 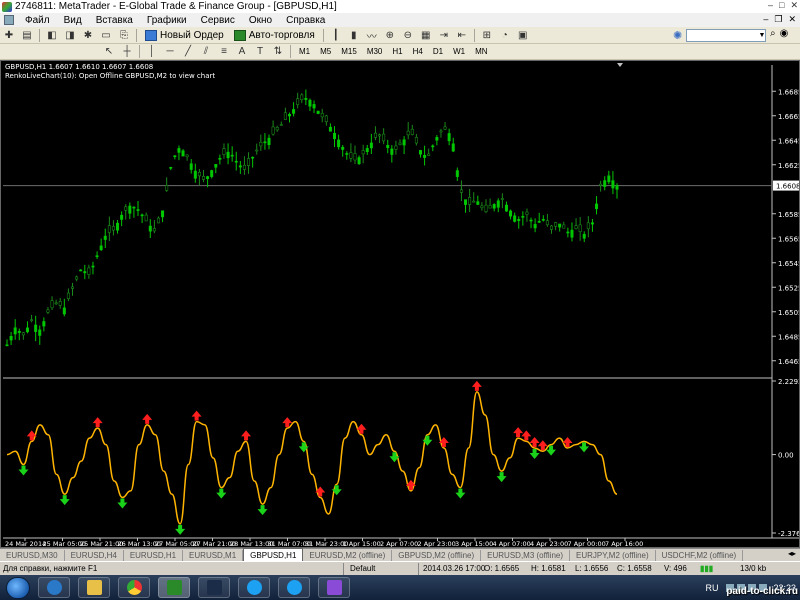 What do you see at coordinates (214, 587) in the screenshot?
I see `taskbar-photoshop` at bounding box center [214, 587].